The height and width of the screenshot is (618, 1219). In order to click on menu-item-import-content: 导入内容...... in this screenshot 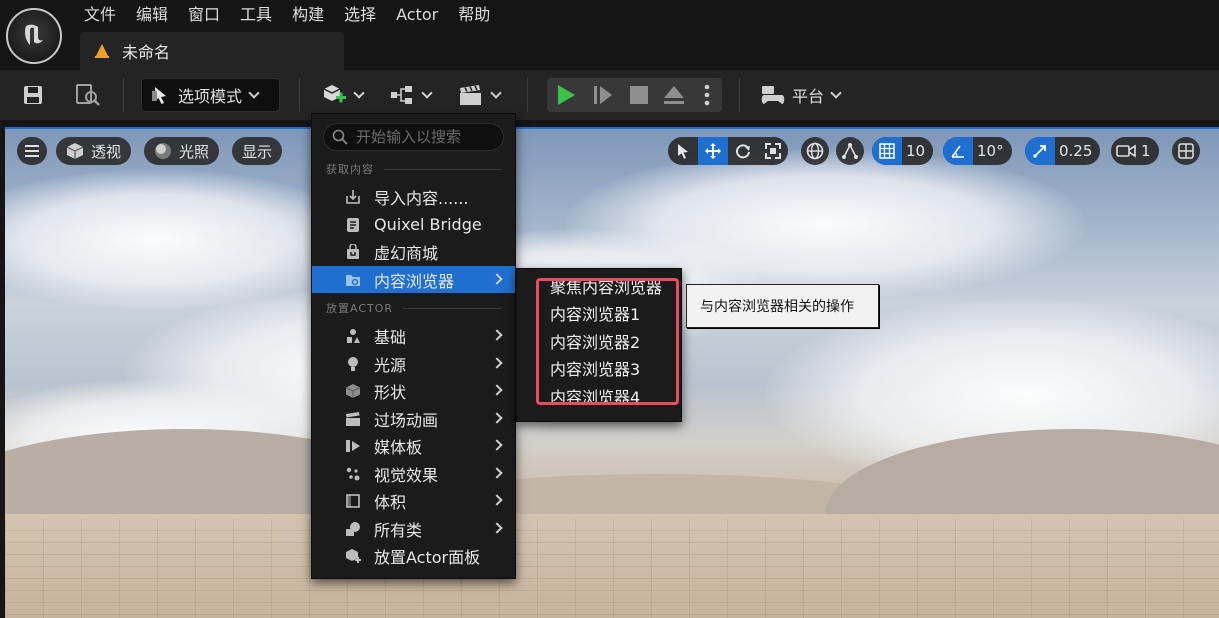, I will do `click(413, 196)`.